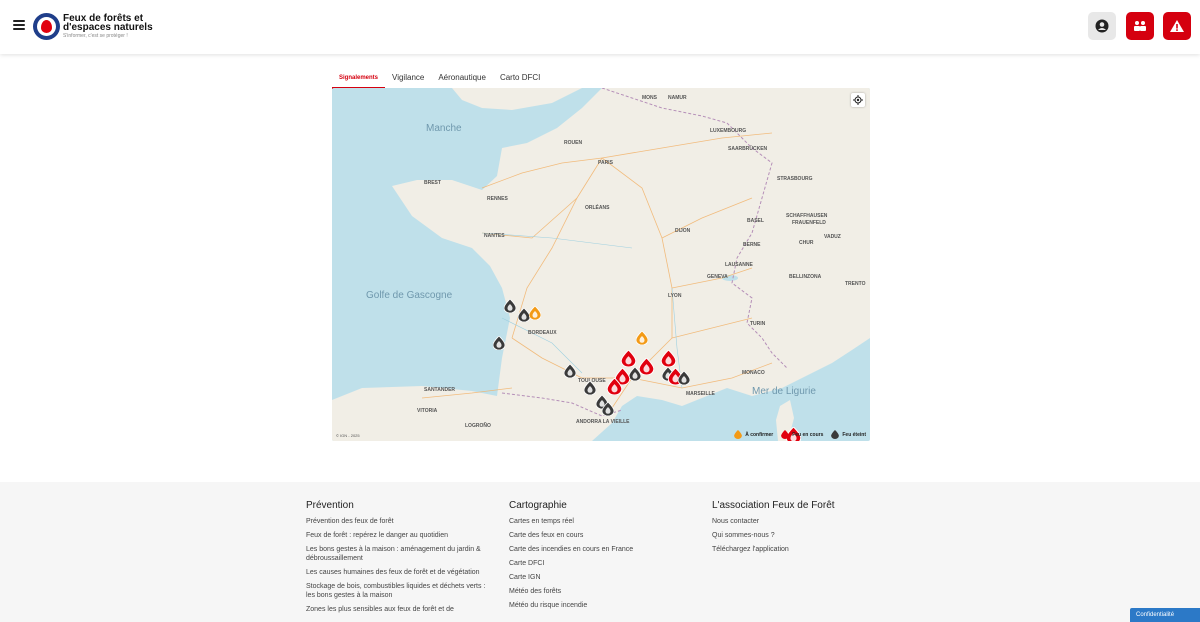 This screenshot has width=1200, height=622. Describe the element at coordinates (804, 521) in the screenshot. I see `footer-link: Nous contacter` at that location.